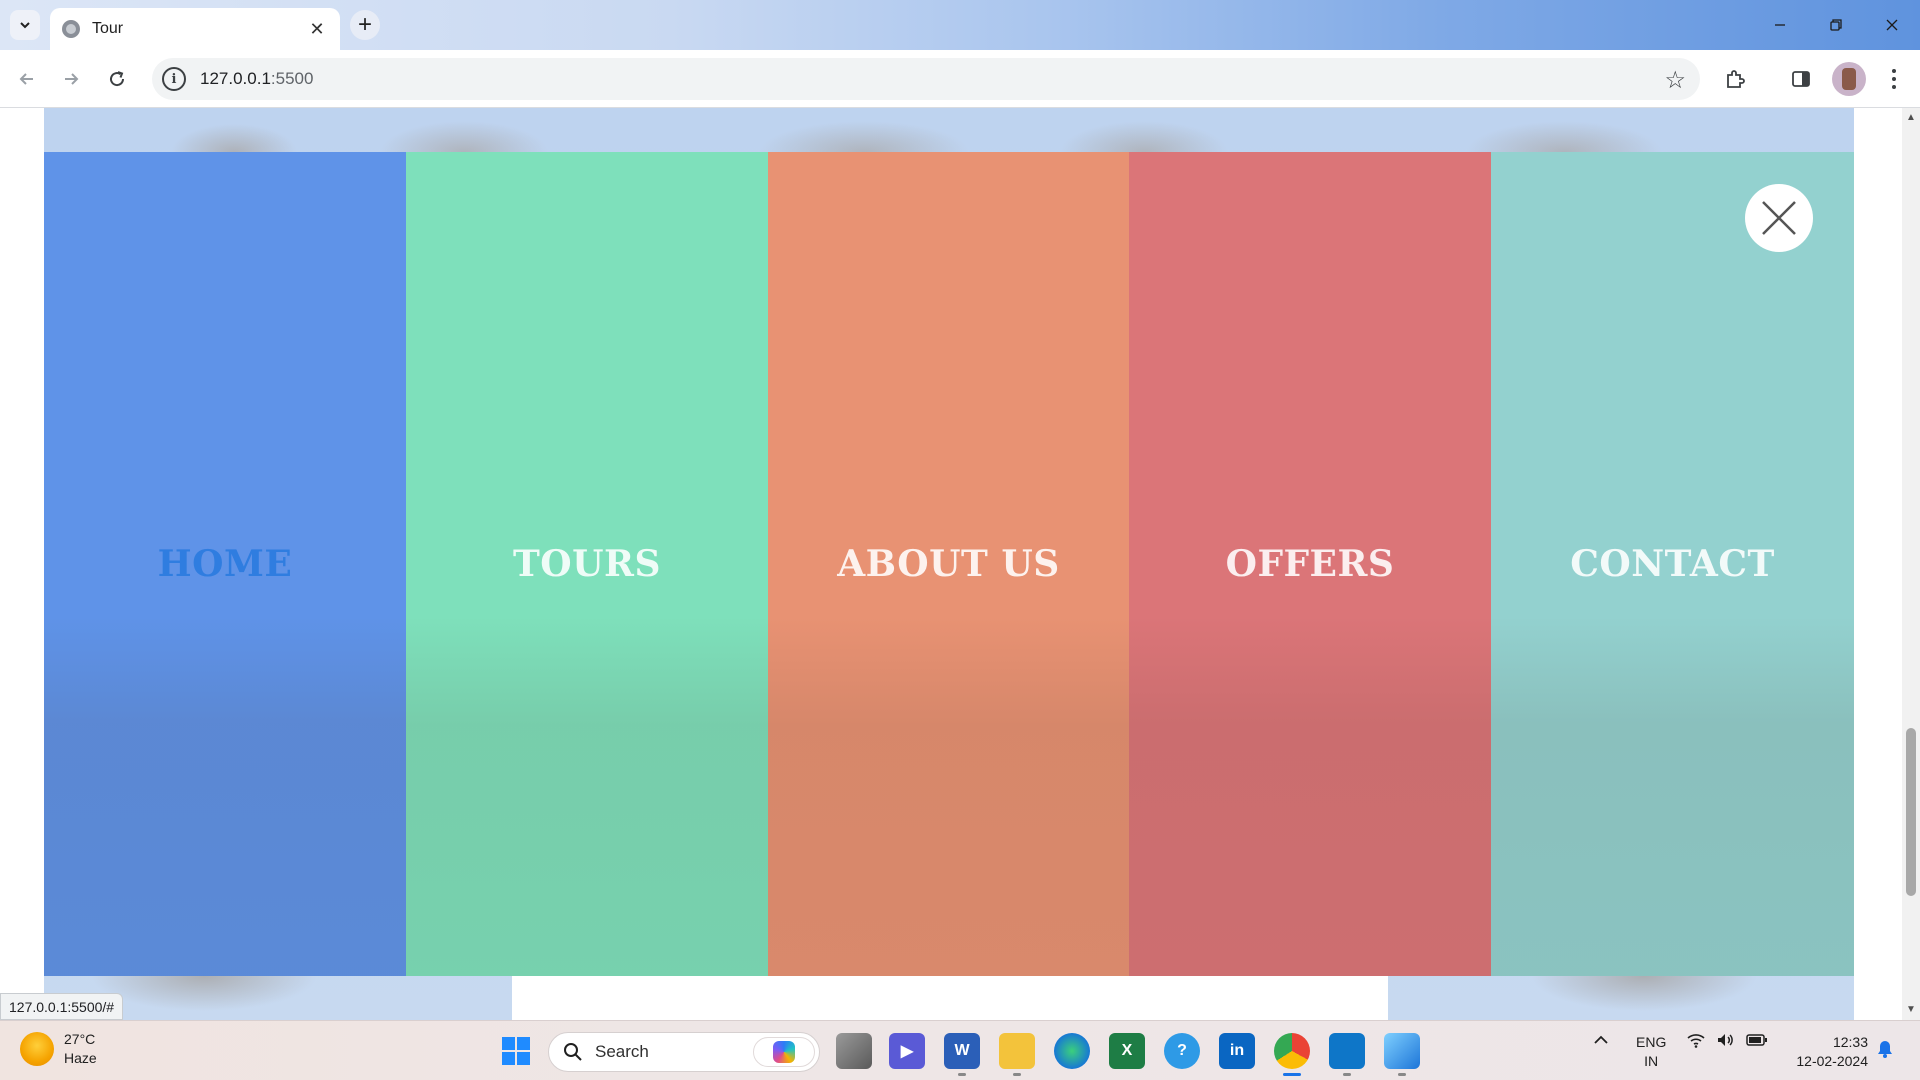 The width and height of the screenshot is (1920, 1080). I want to click on copilot-icon, so click(784, 1052).